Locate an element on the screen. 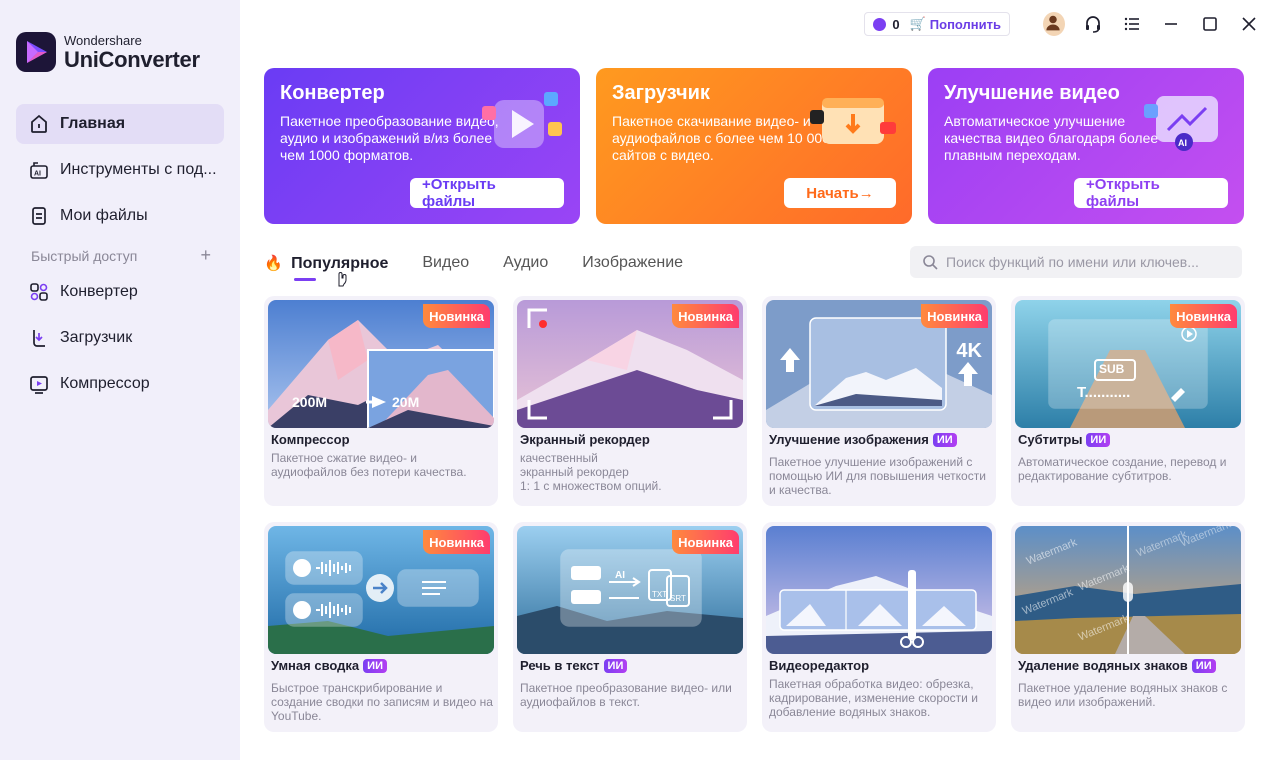 The image size is (1270, 760). card-title: Компрессор is located at coordinates (310, 439).